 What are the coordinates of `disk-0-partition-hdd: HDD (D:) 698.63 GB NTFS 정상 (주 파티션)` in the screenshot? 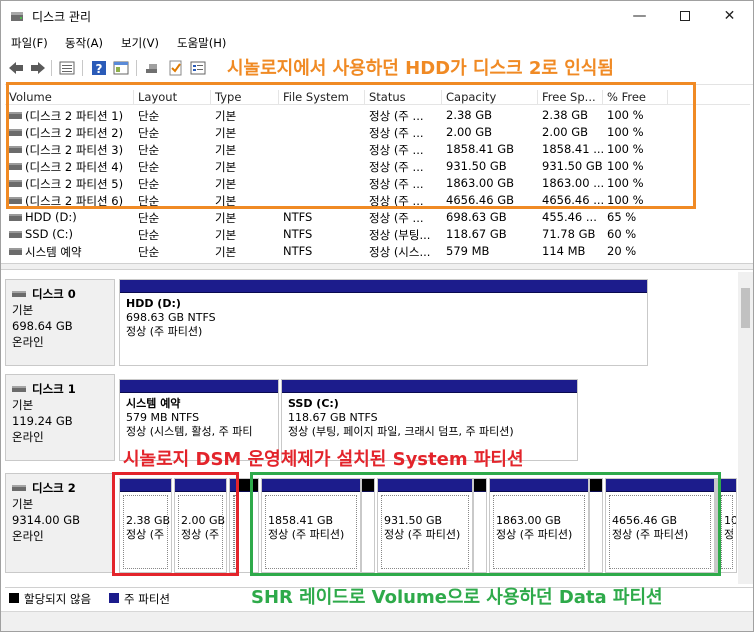 It's located at (383, 322).